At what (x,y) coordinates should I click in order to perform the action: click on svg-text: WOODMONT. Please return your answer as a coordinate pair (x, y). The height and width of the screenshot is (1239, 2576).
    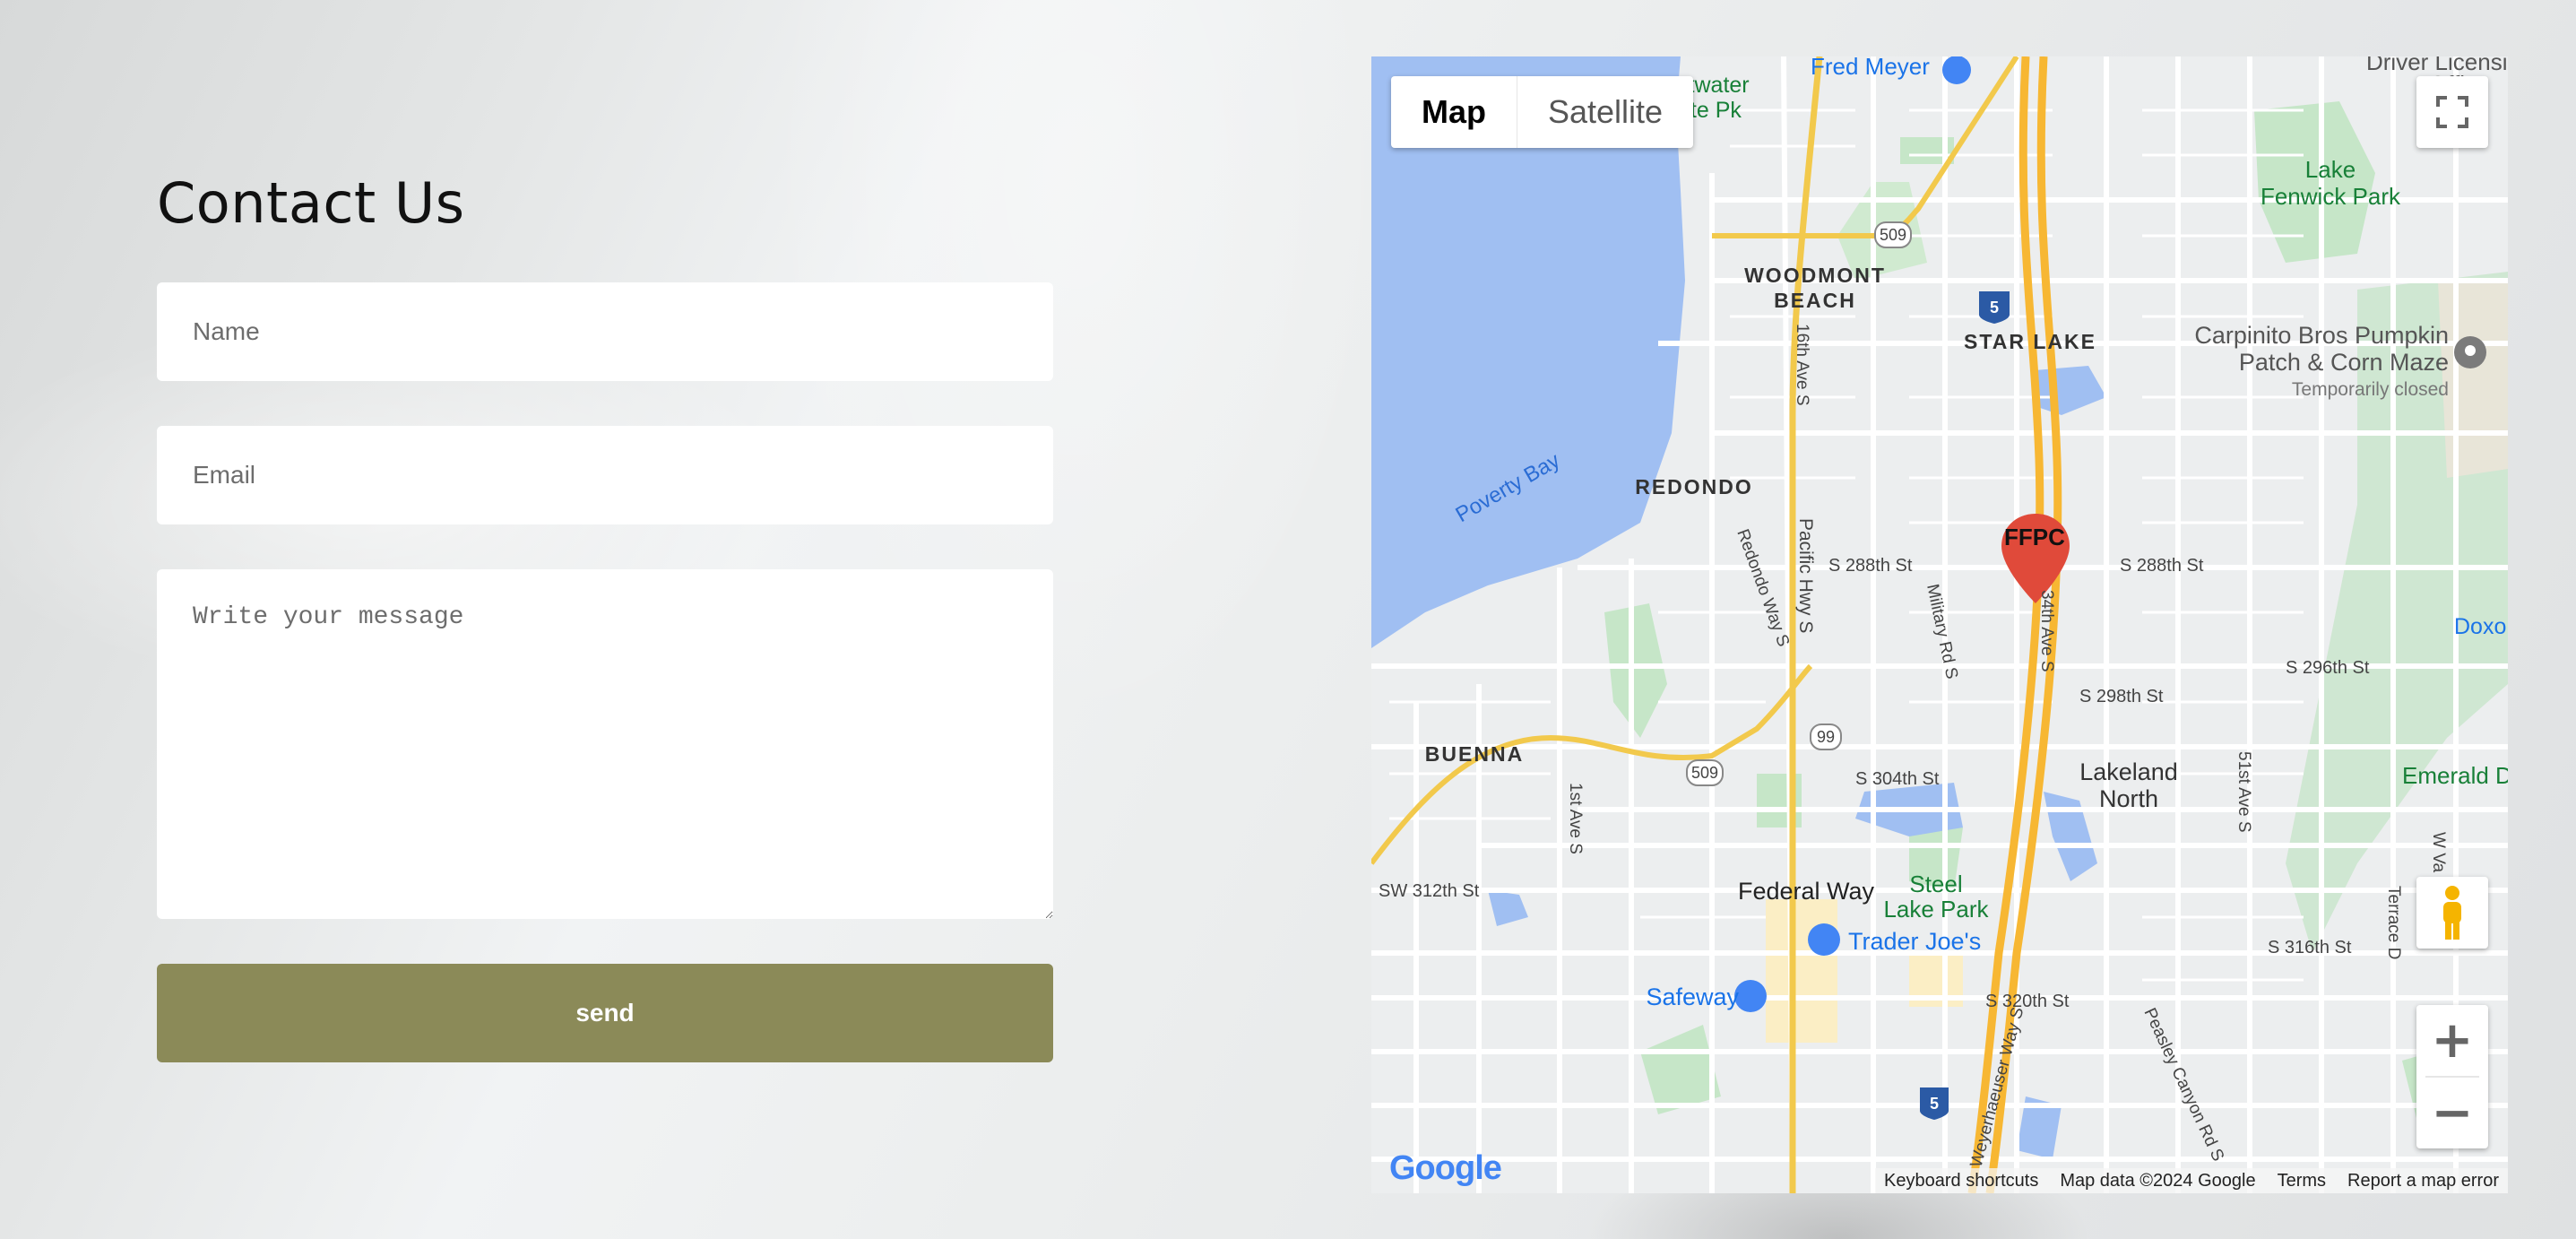
    Looking at the image, I should click on (1815, 275).